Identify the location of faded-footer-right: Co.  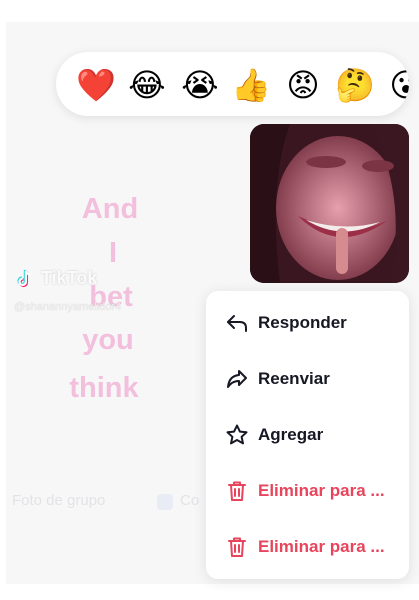
(190, 500).